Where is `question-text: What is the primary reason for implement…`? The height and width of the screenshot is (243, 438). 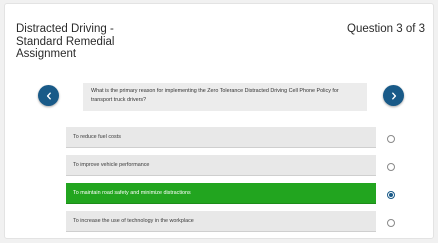 question-text: What is the primary reason for implement… is located at coordinates (225, 97).